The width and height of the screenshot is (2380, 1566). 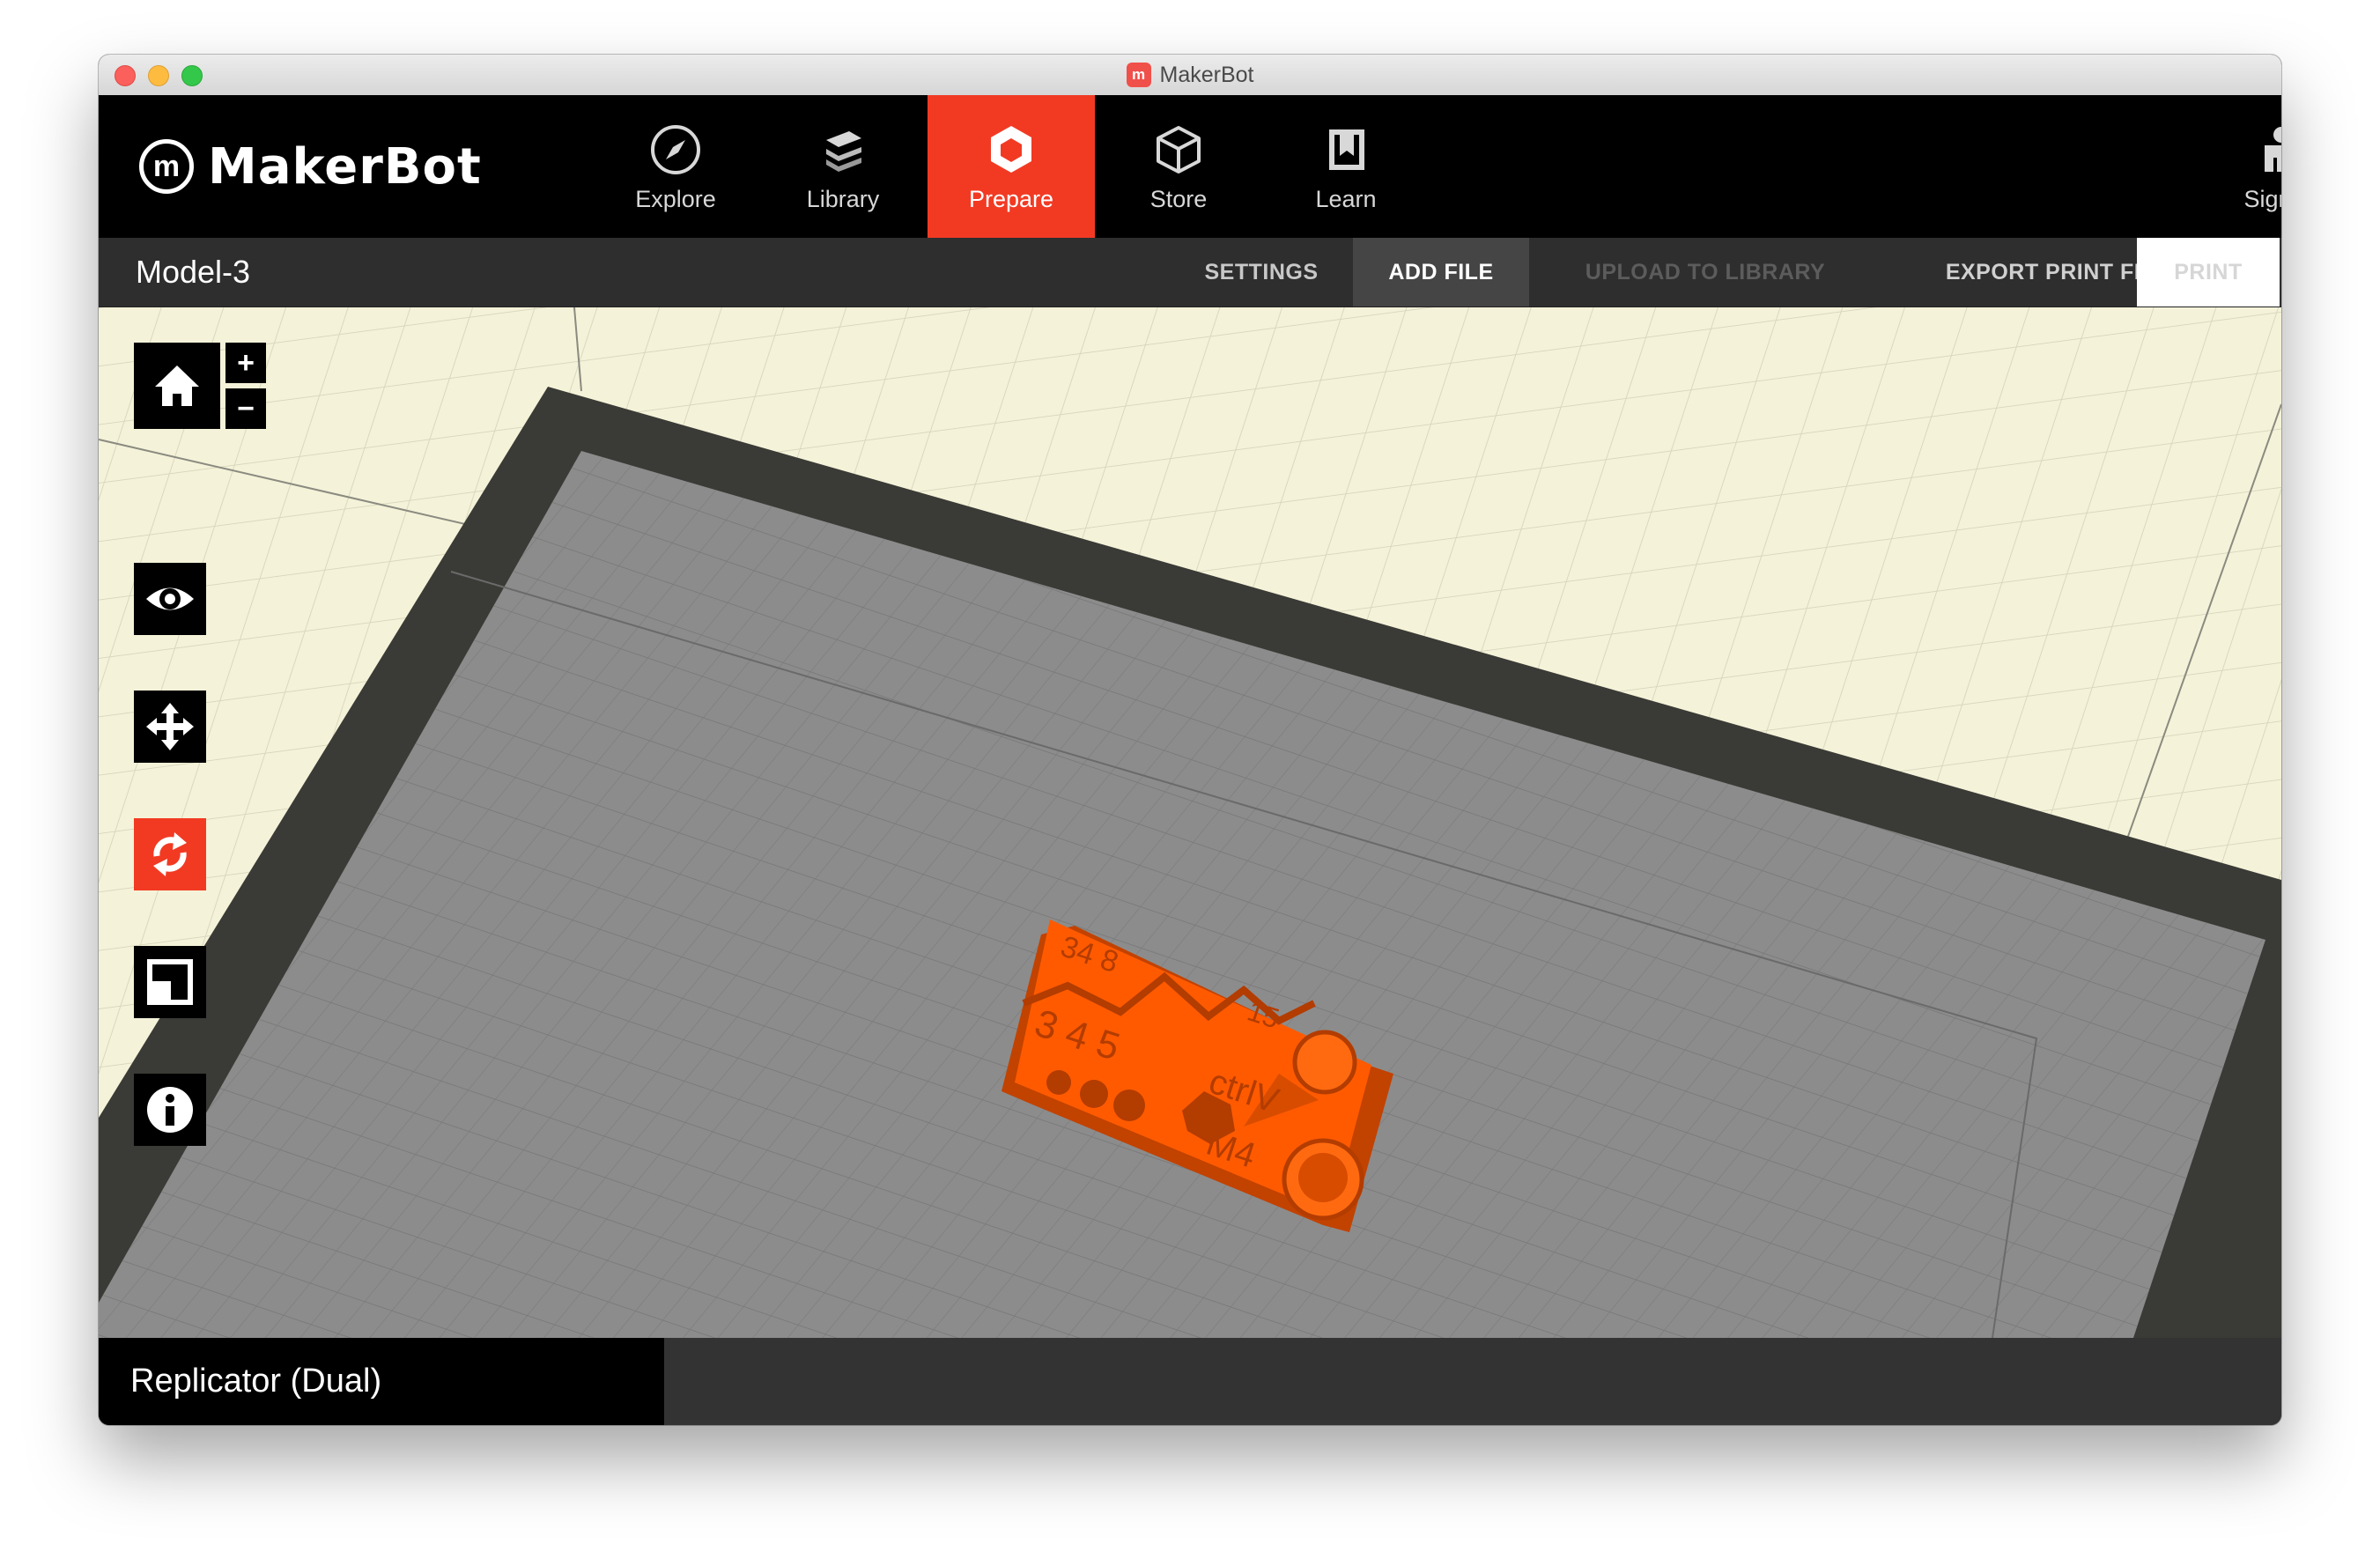 I want to click on move-tool-button, so click(x=170, y=727).